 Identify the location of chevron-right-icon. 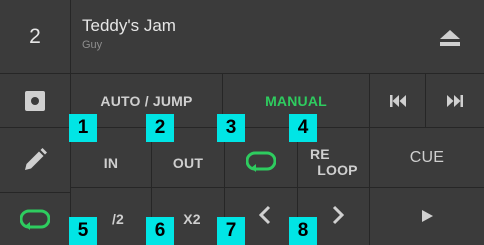
(338, 215).